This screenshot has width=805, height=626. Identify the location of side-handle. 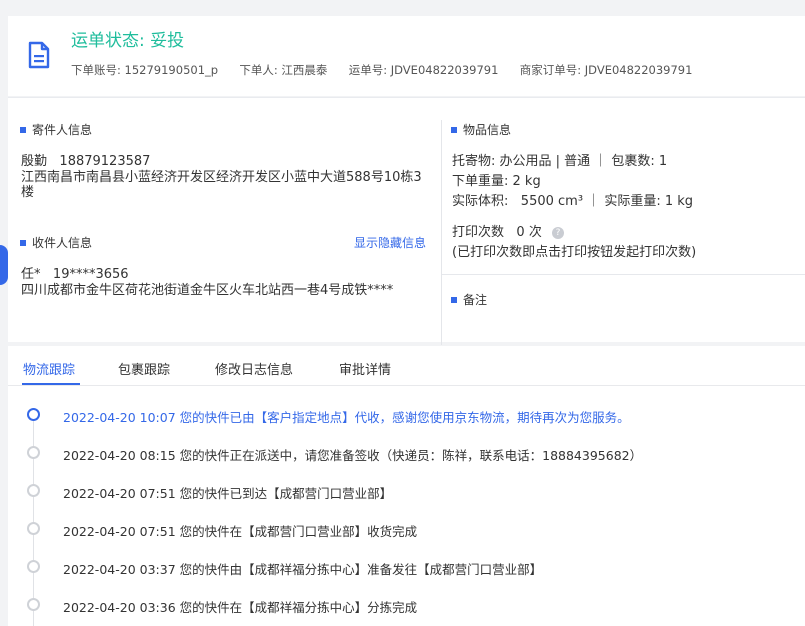
(4, 265).